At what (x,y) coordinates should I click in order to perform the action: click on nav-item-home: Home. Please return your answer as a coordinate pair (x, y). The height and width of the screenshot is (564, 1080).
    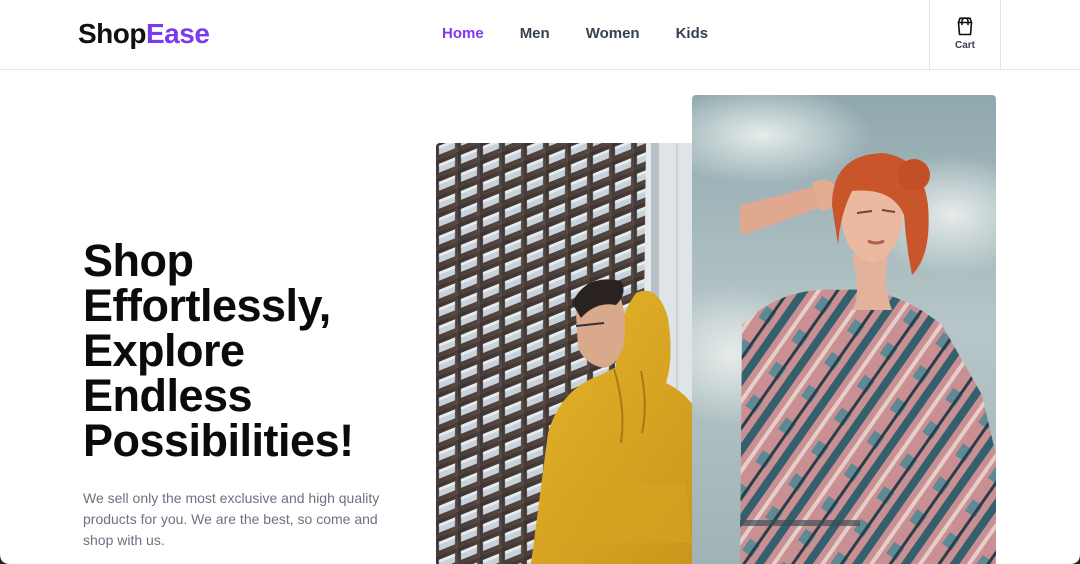
    Looking at the image, I should click on (463, 34).